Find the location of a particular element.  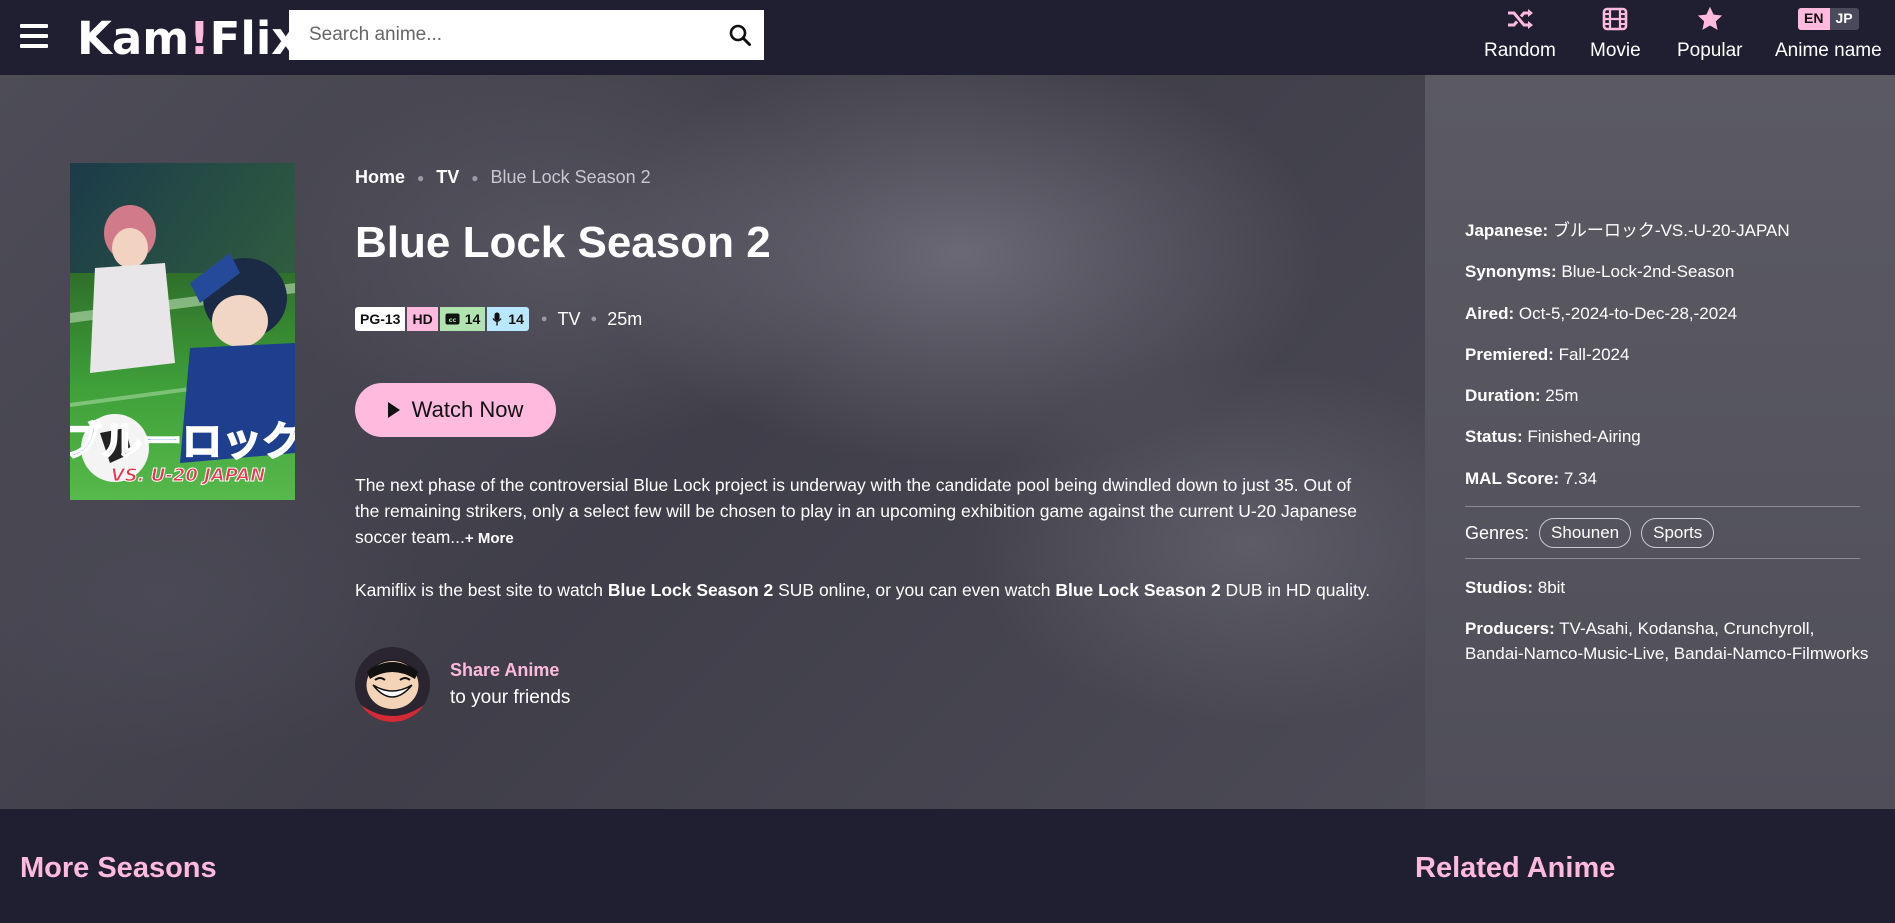

anime-tags: PG-13 HD cc 14 14 ● TV ● 25m is located at coordinates (498, 319).